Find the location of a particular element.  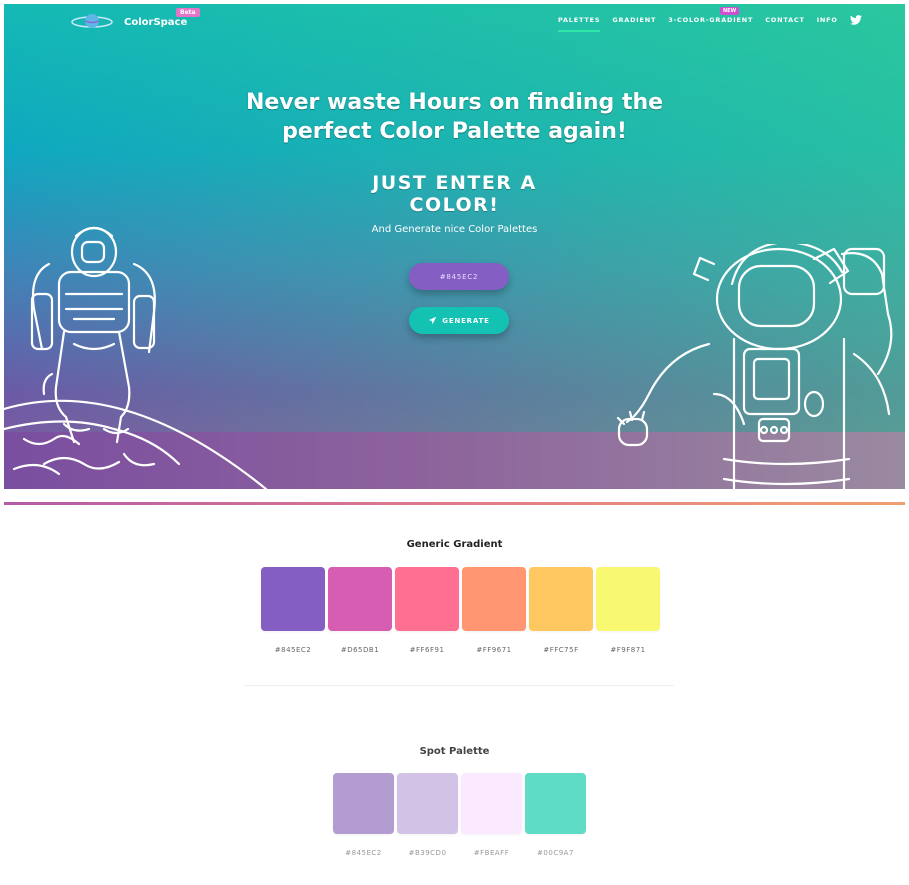

nav-gradient: GRADIENT is located at coordinates (634, 24).